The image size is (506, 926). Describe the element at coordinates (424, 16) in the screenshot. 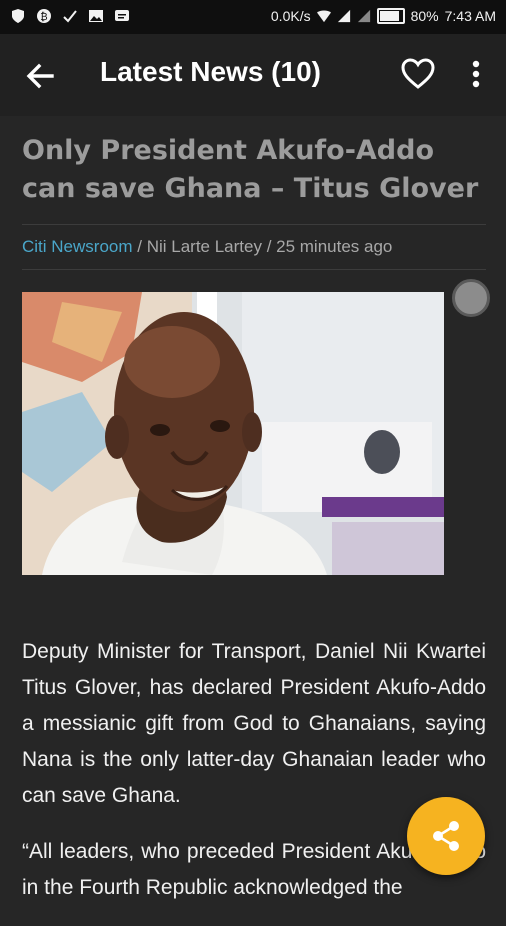

I see `battery-percent: 80%` at that location.